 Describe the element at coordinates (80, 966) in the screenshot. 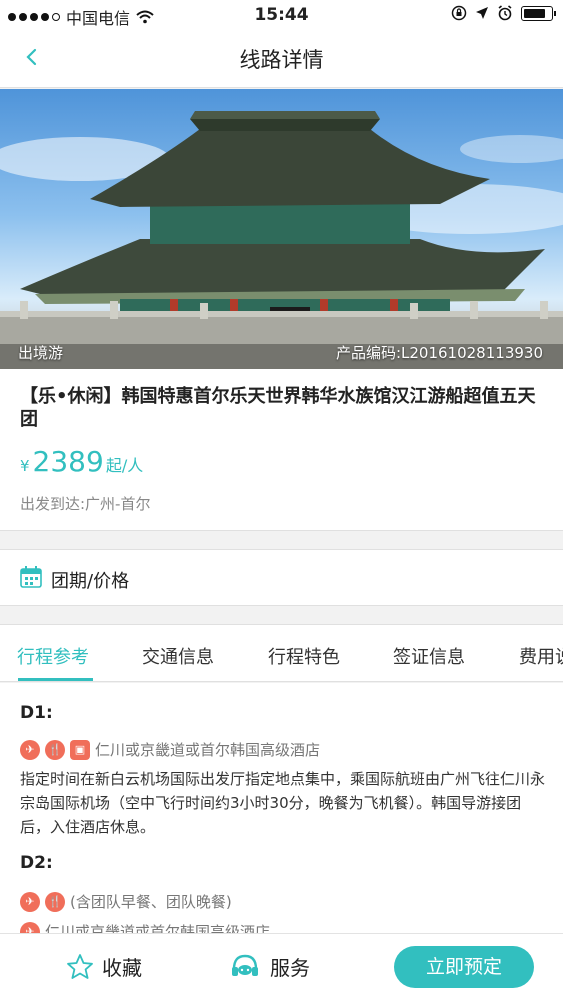

I see `star-icon` at that location.